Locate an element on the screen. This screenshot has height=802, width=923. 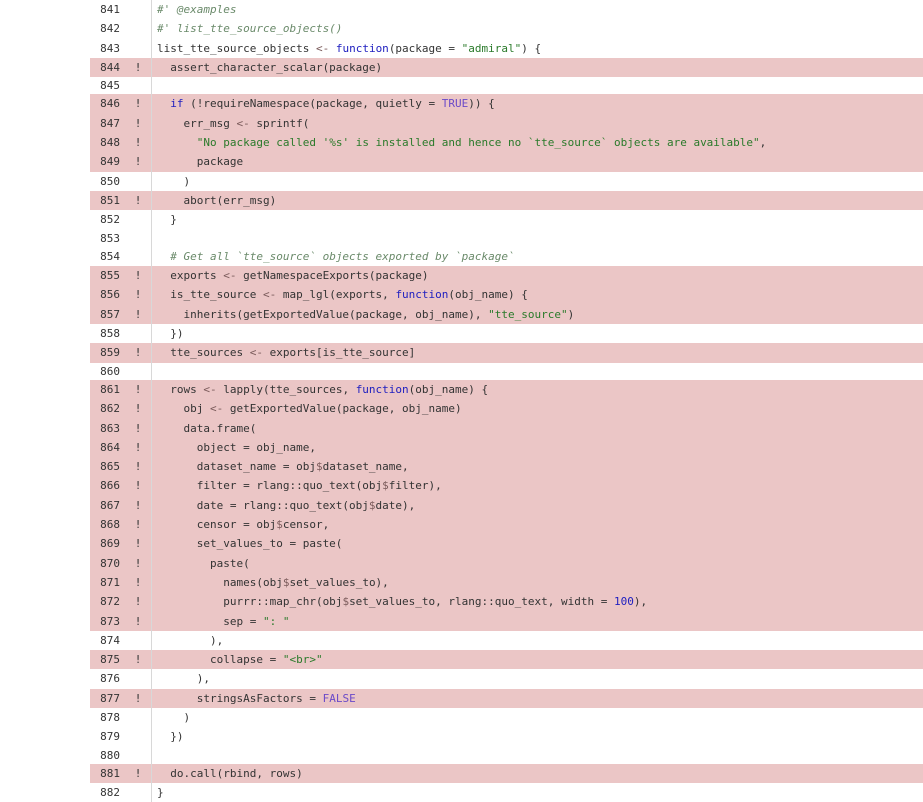
line-number: 878 is located at coordinates (107, 717).